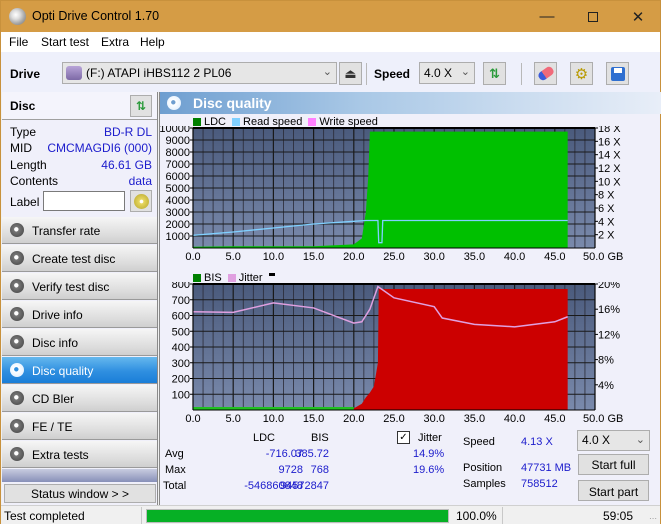  I want to click on disc-mid-row: MID CMCMAGDI6 (000), so click(81, 149).